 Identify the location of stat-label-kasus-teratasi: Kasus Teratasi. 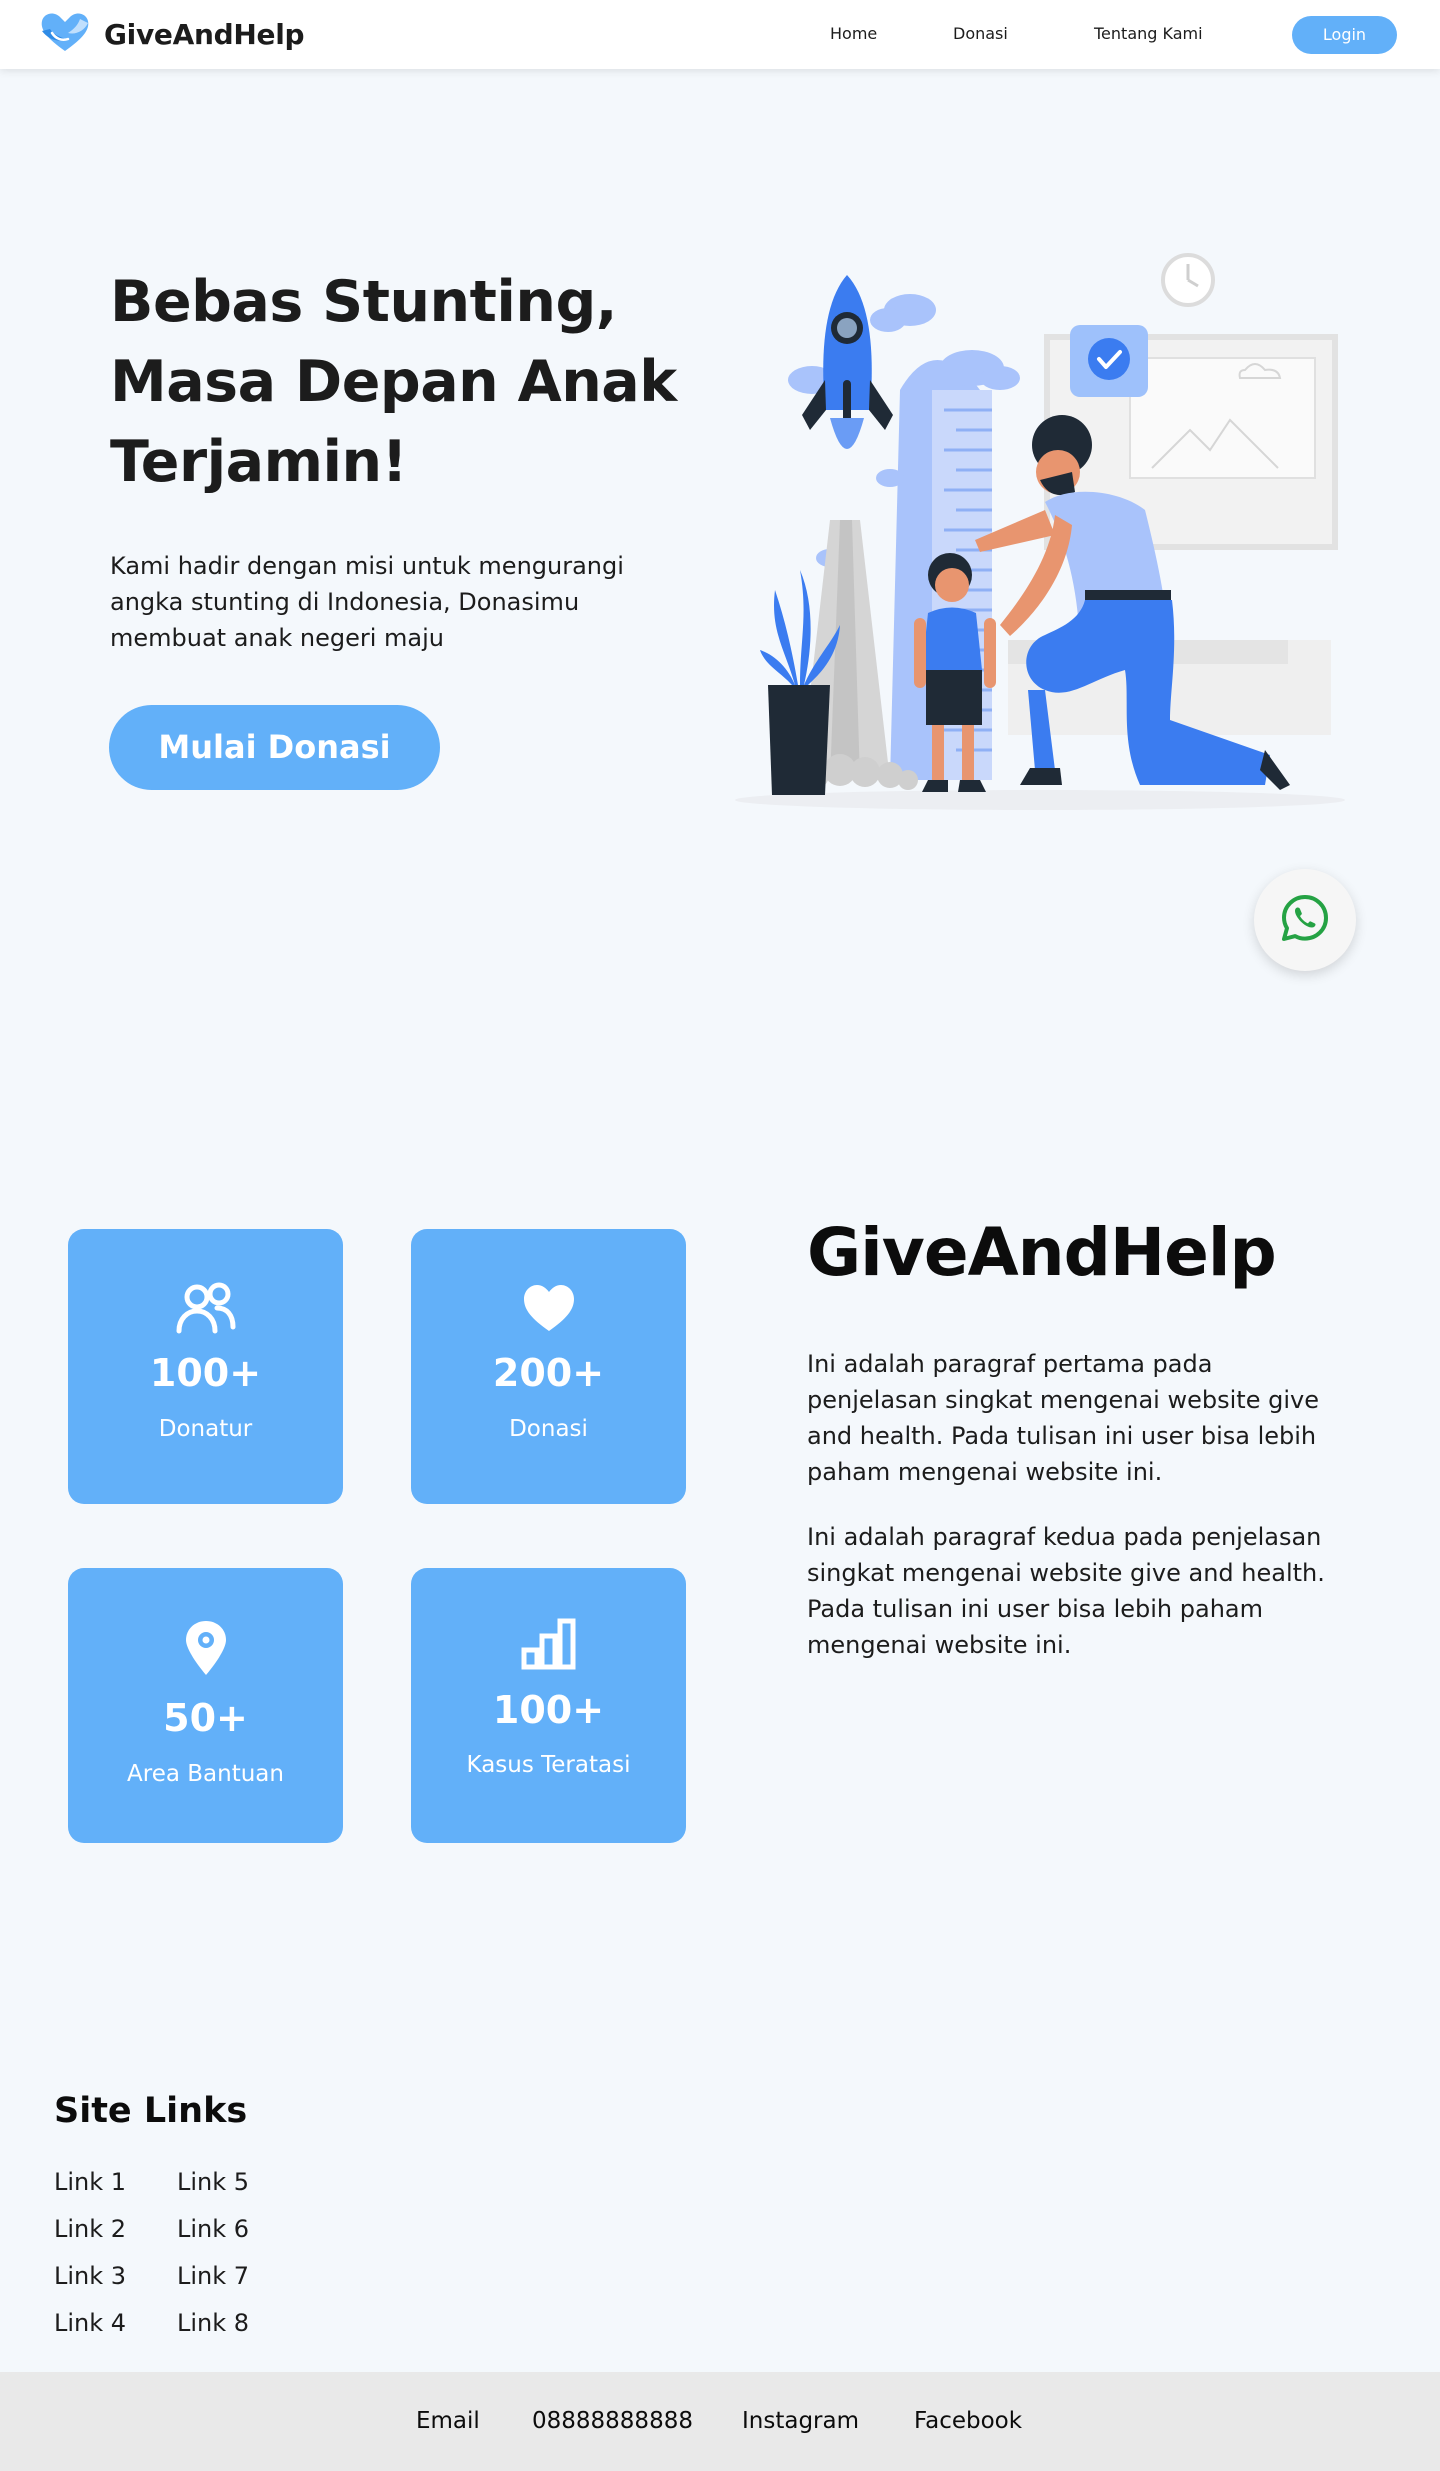
(548, 1765).